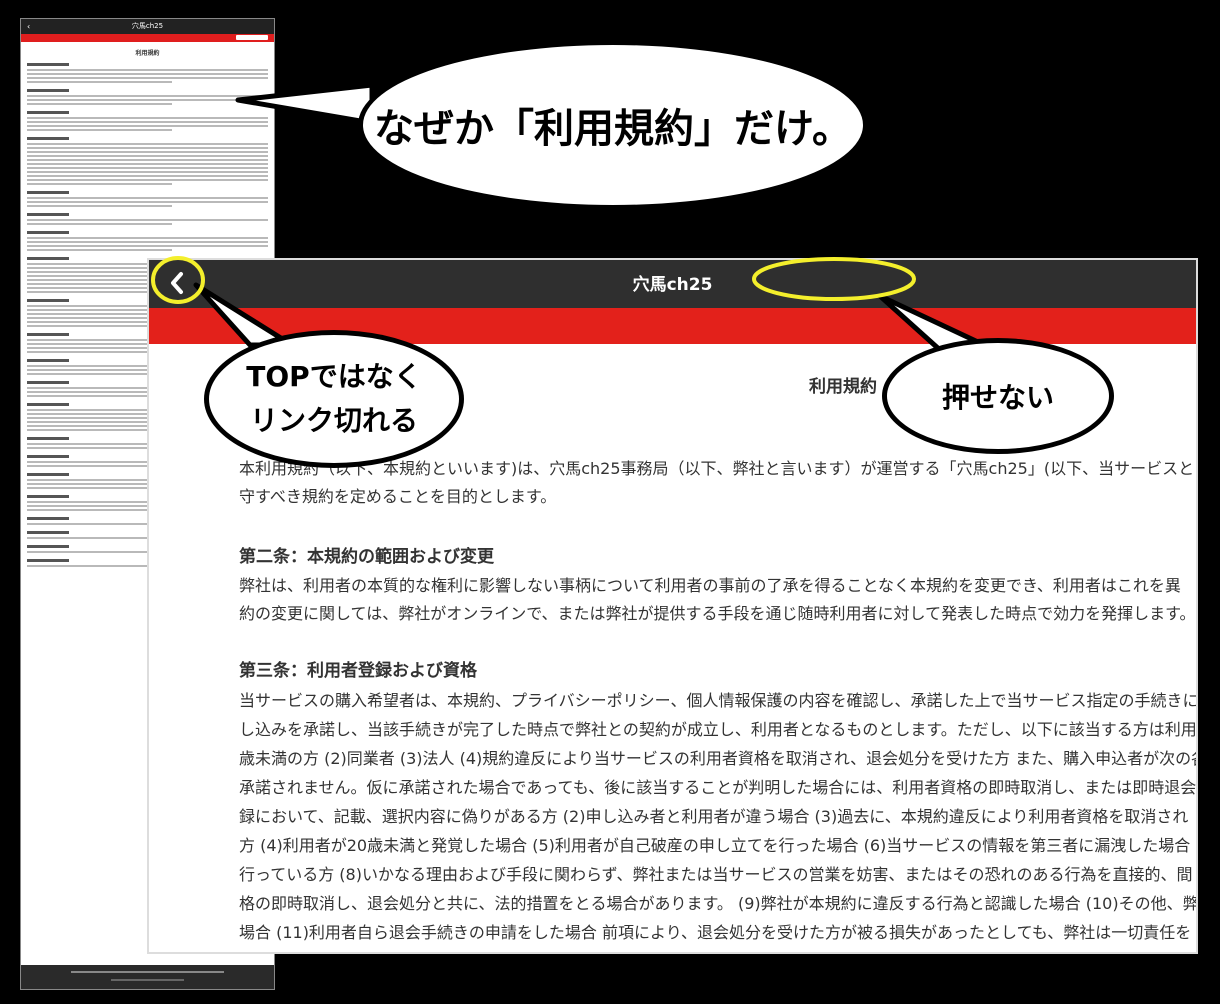 The width and height of the screenshot is (1220, 1004). Describe the element at coordinates (178, 280) in the screenshot. I see `back-highlight-circle` at that location.